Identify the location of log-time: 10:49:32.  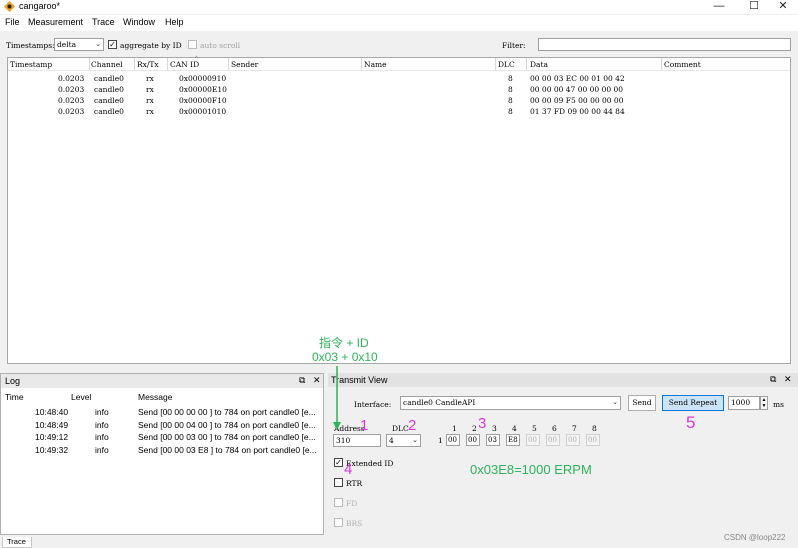
(52, 450).